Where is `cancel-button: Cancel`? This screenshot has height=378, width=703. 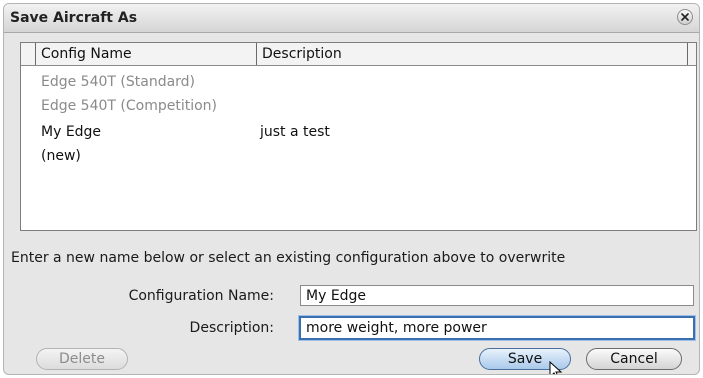 cancel-button: Cancel is located at coordinates (634, 359).